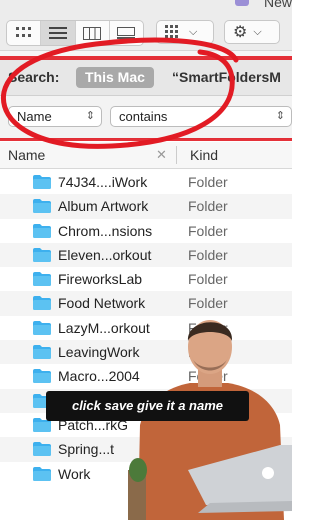  Describe the element at coordinates (105, 230) in the screenshot. I see `file-name: Chrom...nsions` at that location.